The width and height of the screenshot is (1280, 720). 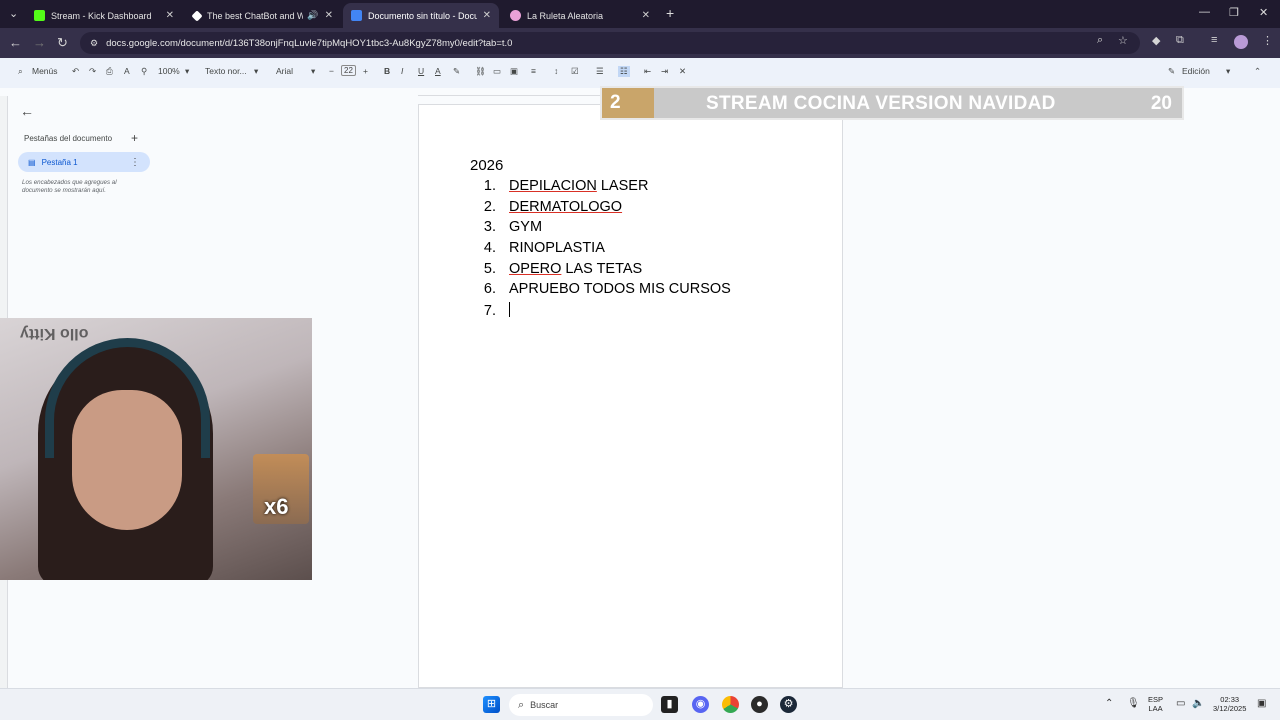 I want to click on redo-icon: ↷, so click(x=92, y=71).